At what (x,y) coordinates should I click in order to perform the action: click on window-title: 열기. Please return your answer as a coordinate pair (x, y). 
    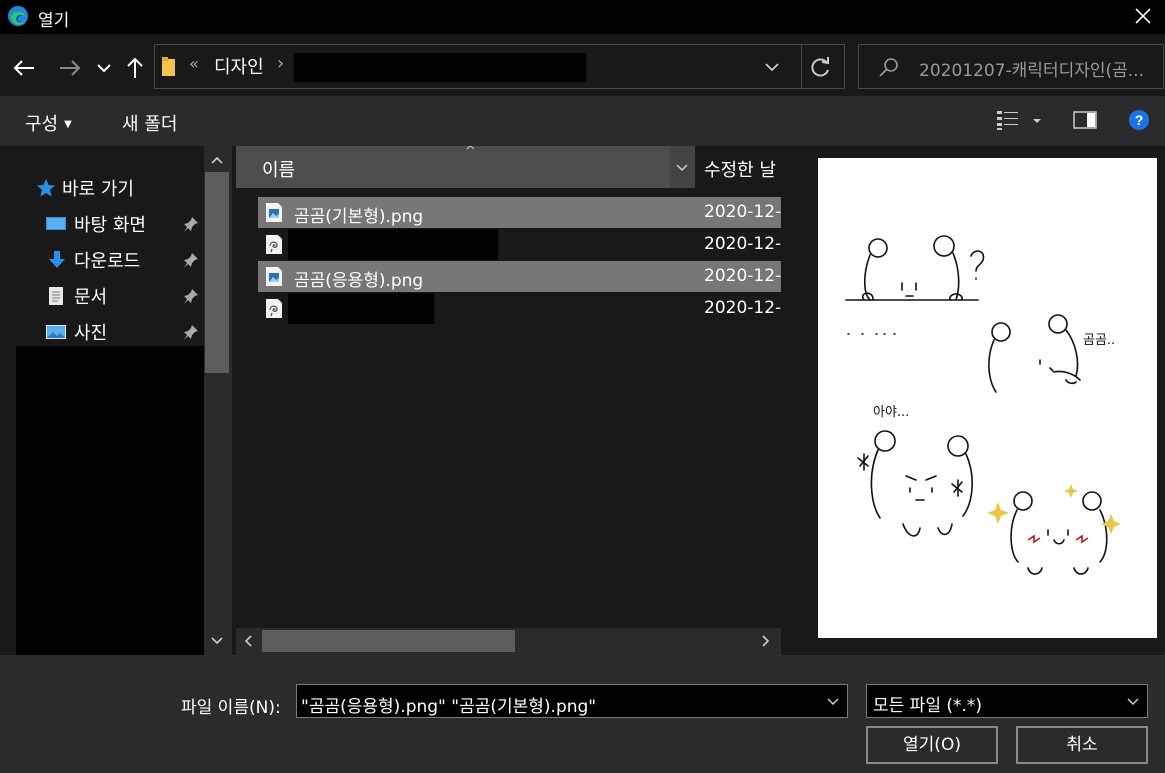
    Looking at the image, I should click on (54, 21).